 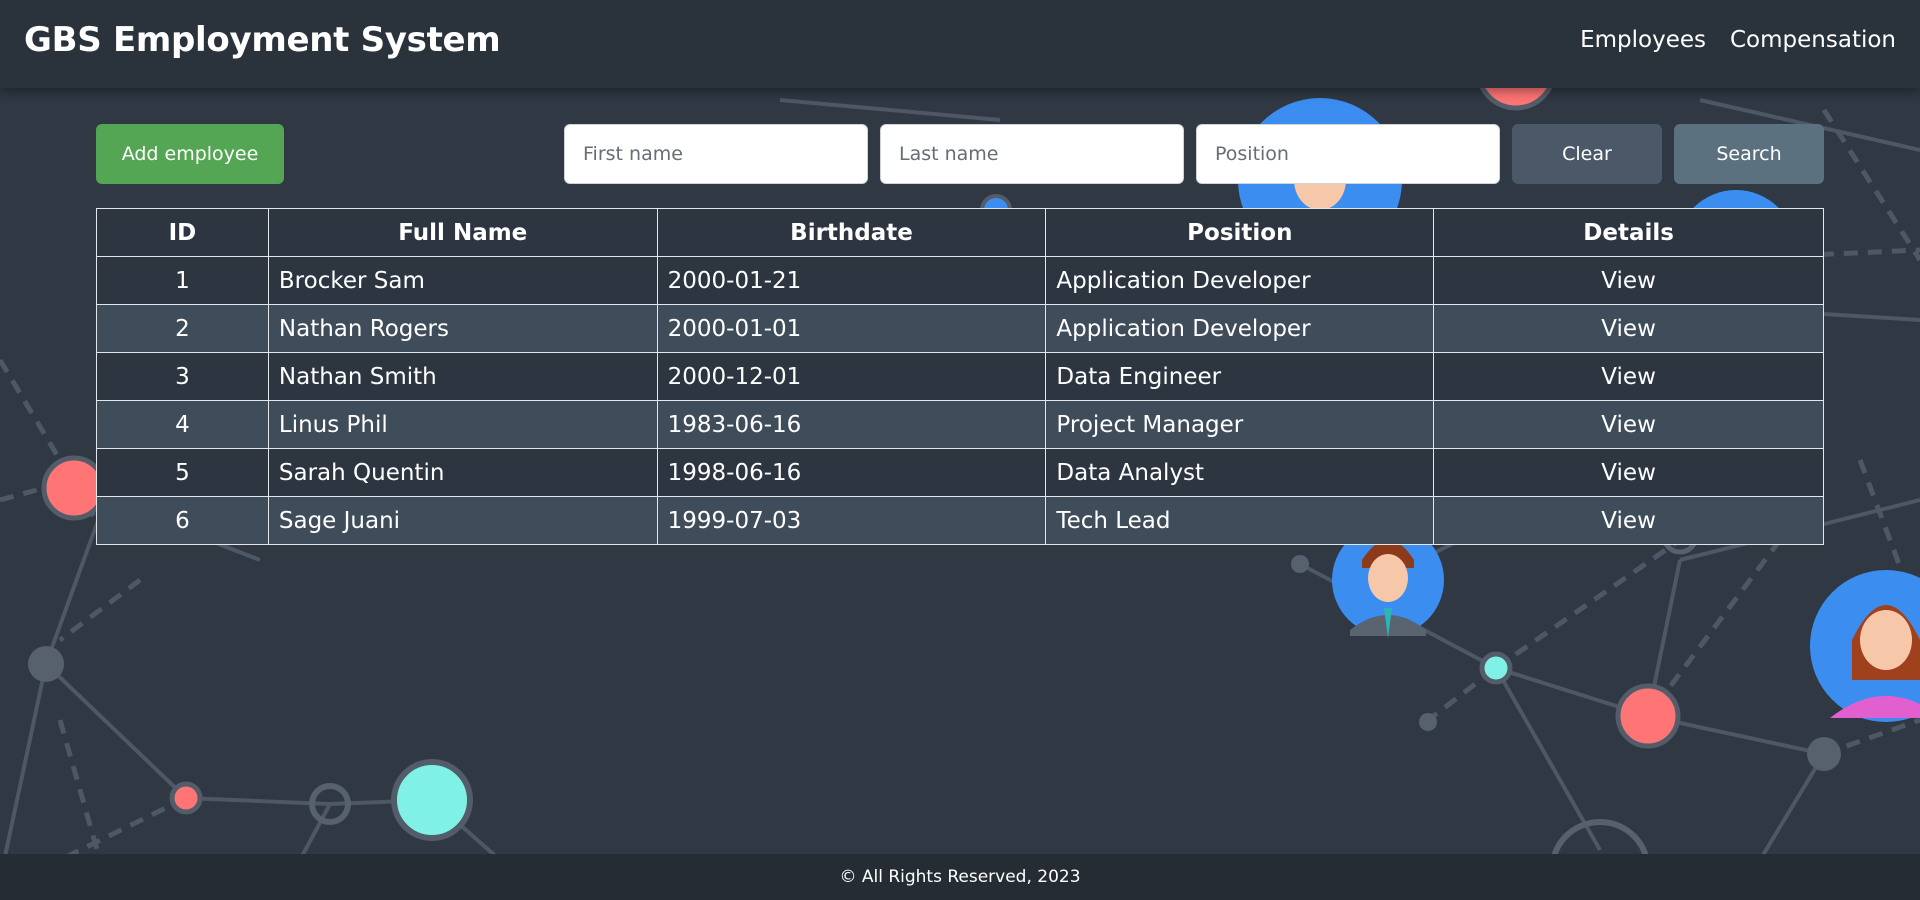 I want to click on cell-id: 1, so click(x=182, y=280).